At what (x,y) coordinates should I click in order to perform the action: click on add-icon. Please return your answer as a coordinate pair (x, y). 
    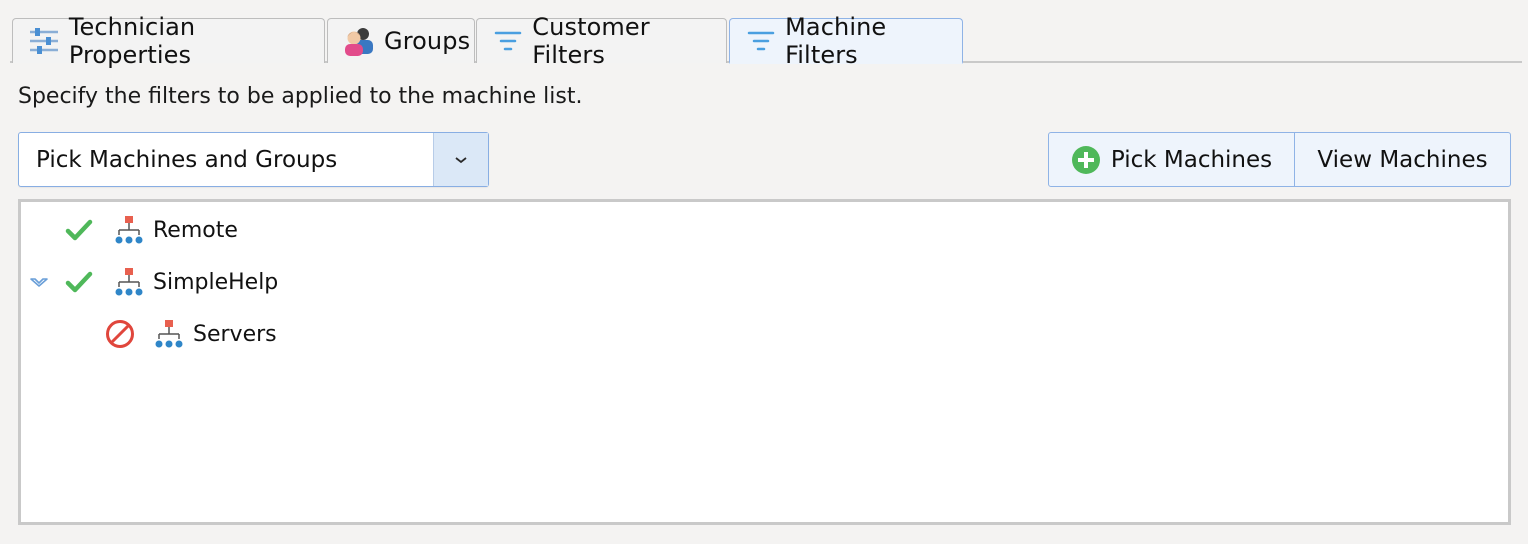
    Looking at the image, I should click on (1086, 160).